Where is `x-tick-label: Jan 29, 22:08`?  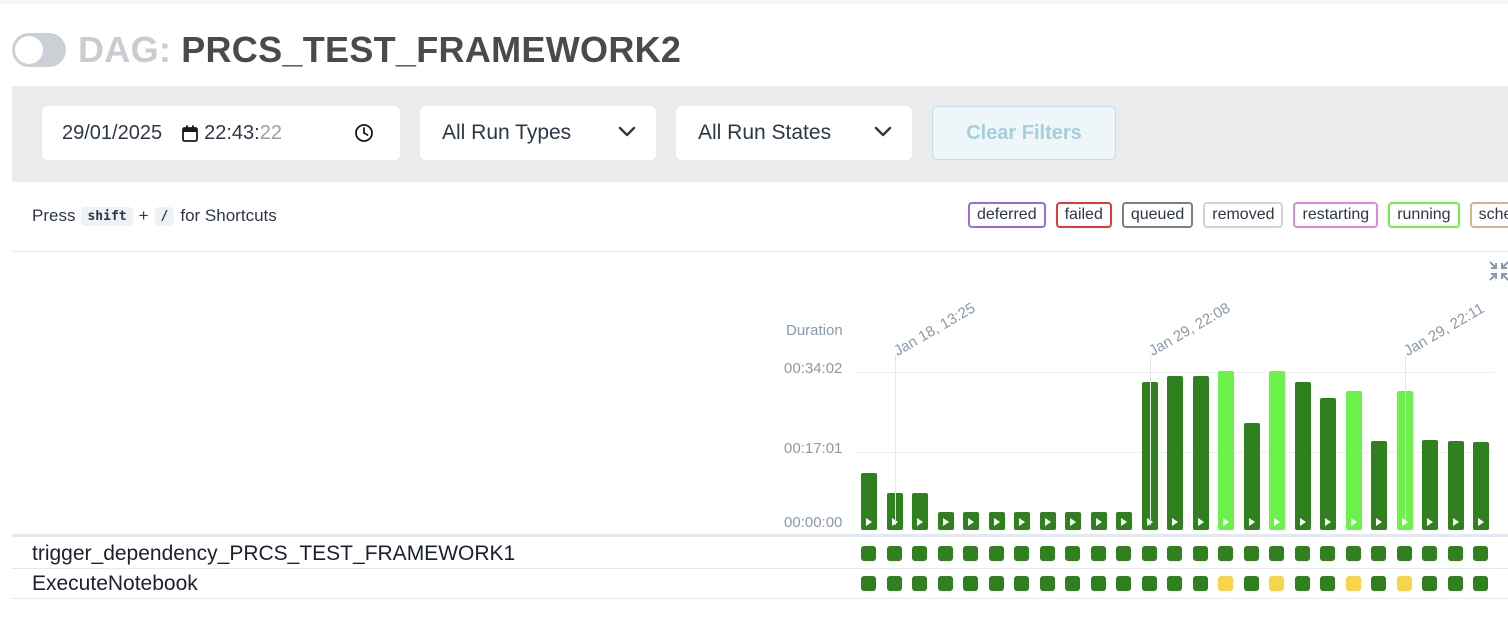 x-tick-label: Jan 29, 22:08 is located at coordinates (1189, 329).